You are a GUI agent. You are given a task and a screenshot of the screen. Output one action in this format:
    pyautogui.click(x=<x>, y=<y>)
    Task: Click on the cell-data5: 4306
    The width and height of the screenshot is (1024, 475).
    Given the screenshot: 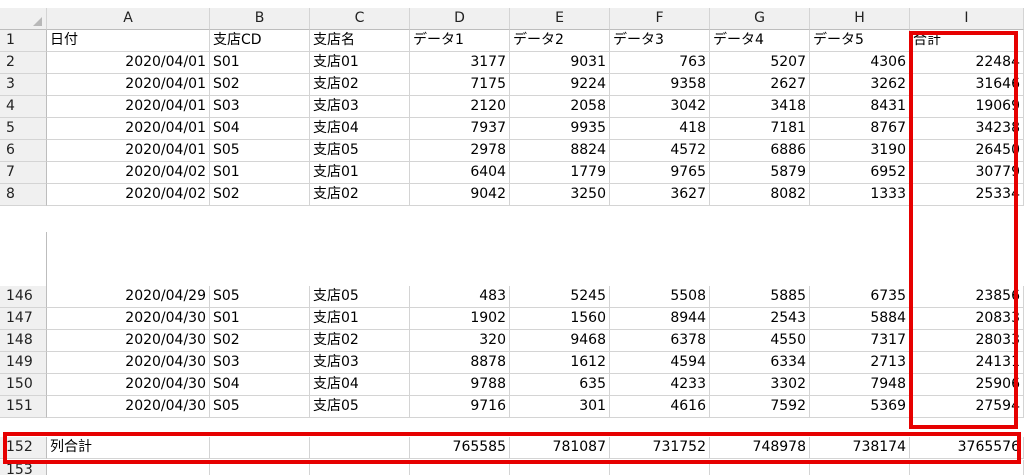 What is the action you would take?
    pyautogui.click(x=860, y=63)
    